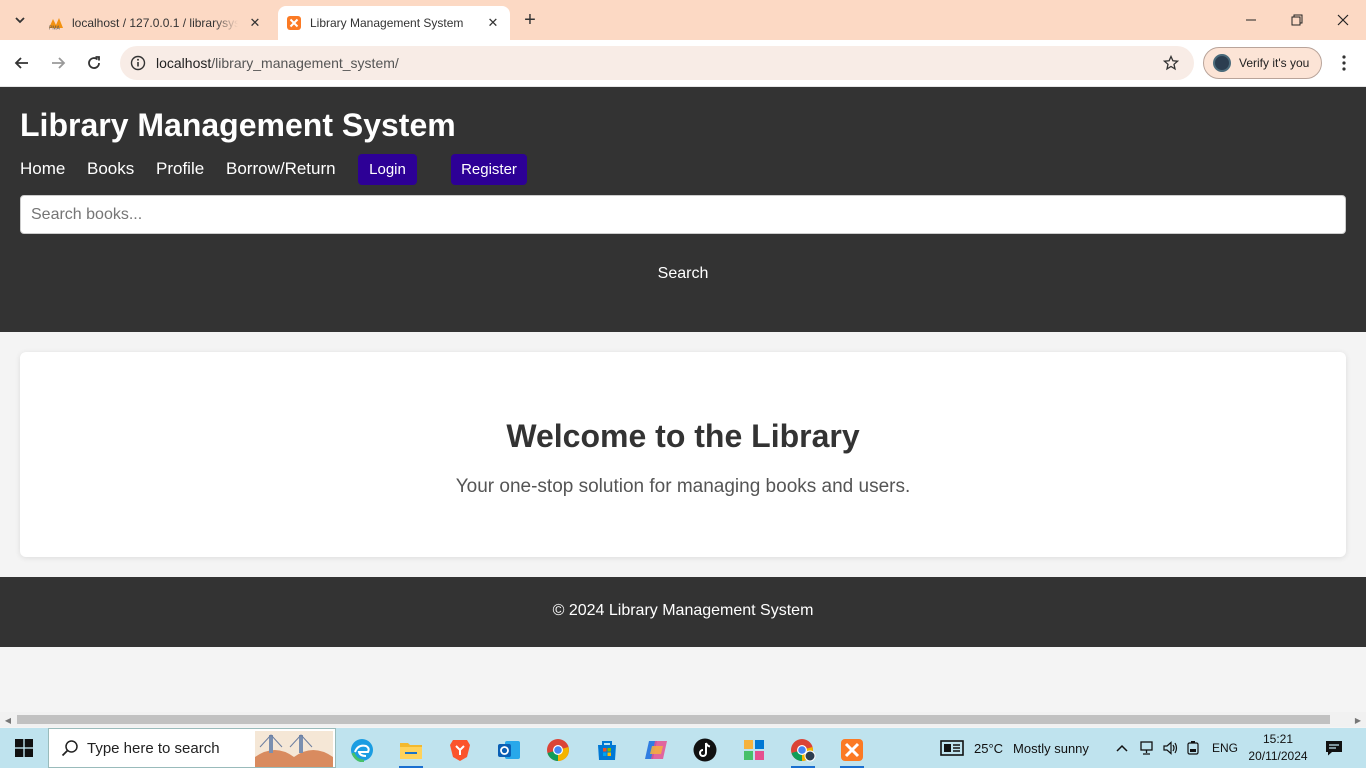 This screenshot has width=1366, height=768. Describe the element at coordinates (1278, 748) in the screenshot. I see `taskbar-clock: 15:21 20/11/2024` at that location.